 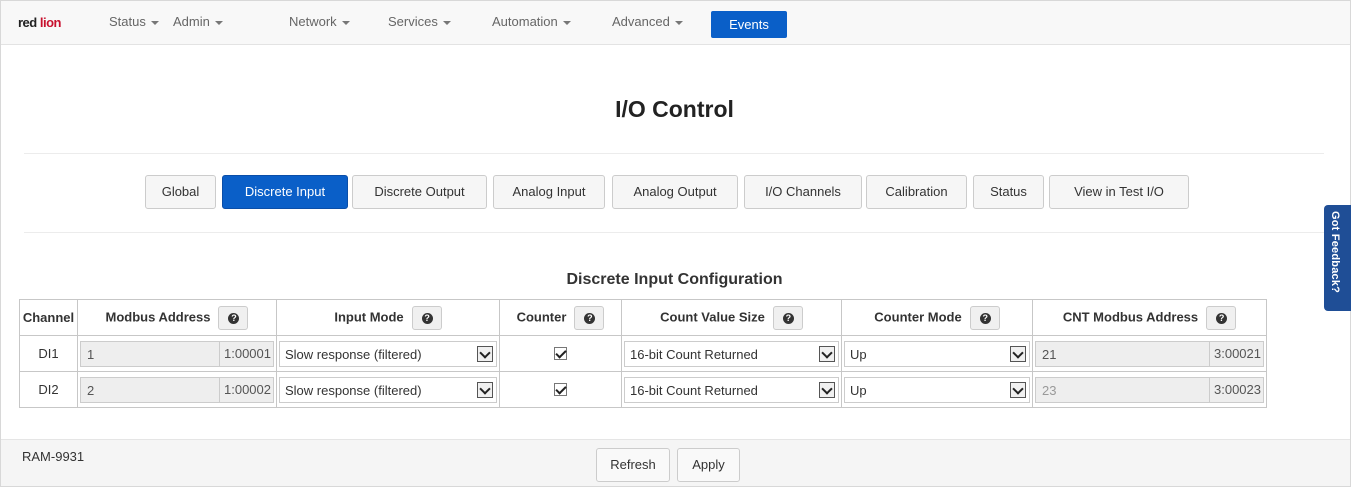 What do you see at coordinates (177, 317) in the screenshot?
I see `col-header-modbus-address: Modbus Address?` at bounding box center [177, 317].